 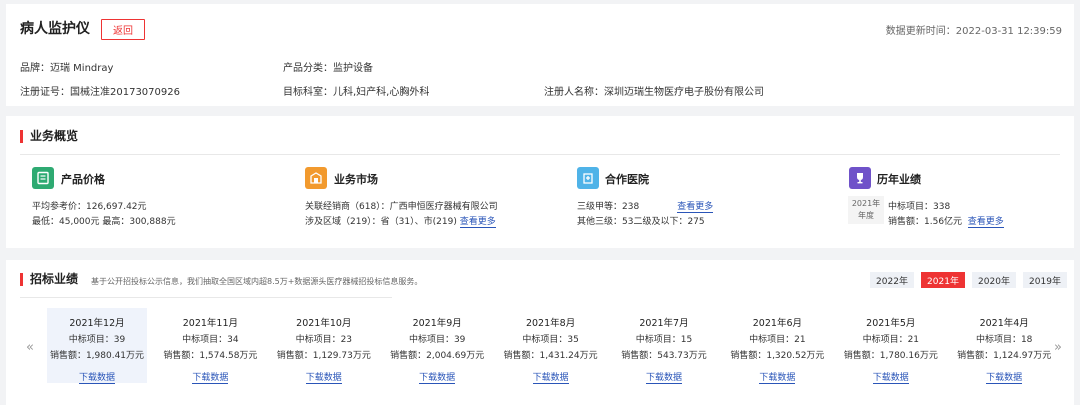 I want to click on year-tab-2019: 2019年, so click(x=1045, y=280).